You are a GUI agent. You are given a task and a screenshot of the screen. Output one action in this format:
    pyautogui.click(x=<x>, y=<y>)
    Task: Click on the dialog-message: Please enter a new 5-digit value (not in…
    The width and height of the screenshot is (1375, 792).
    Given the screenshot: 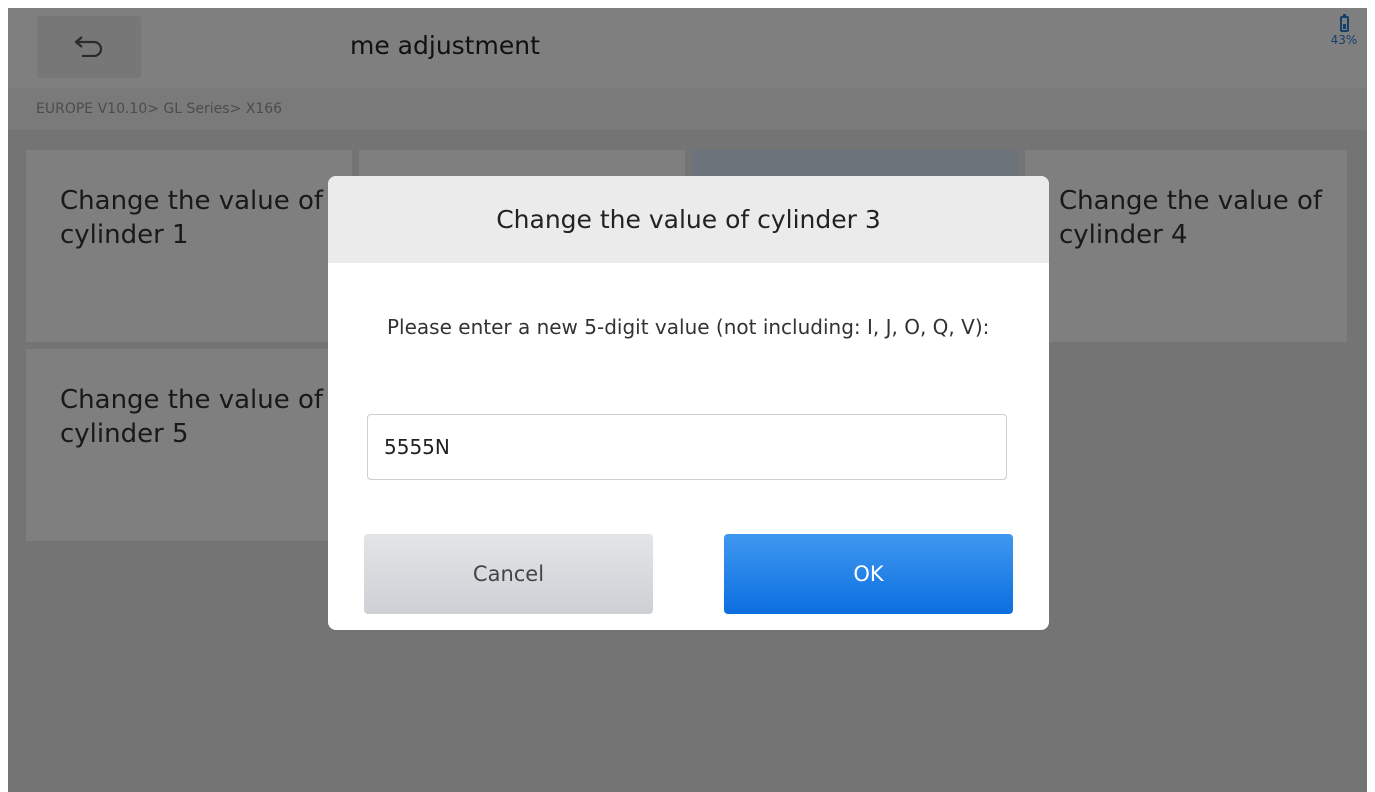 What is the action you would take?
    pyautogui.click(x=688, y=327)
    